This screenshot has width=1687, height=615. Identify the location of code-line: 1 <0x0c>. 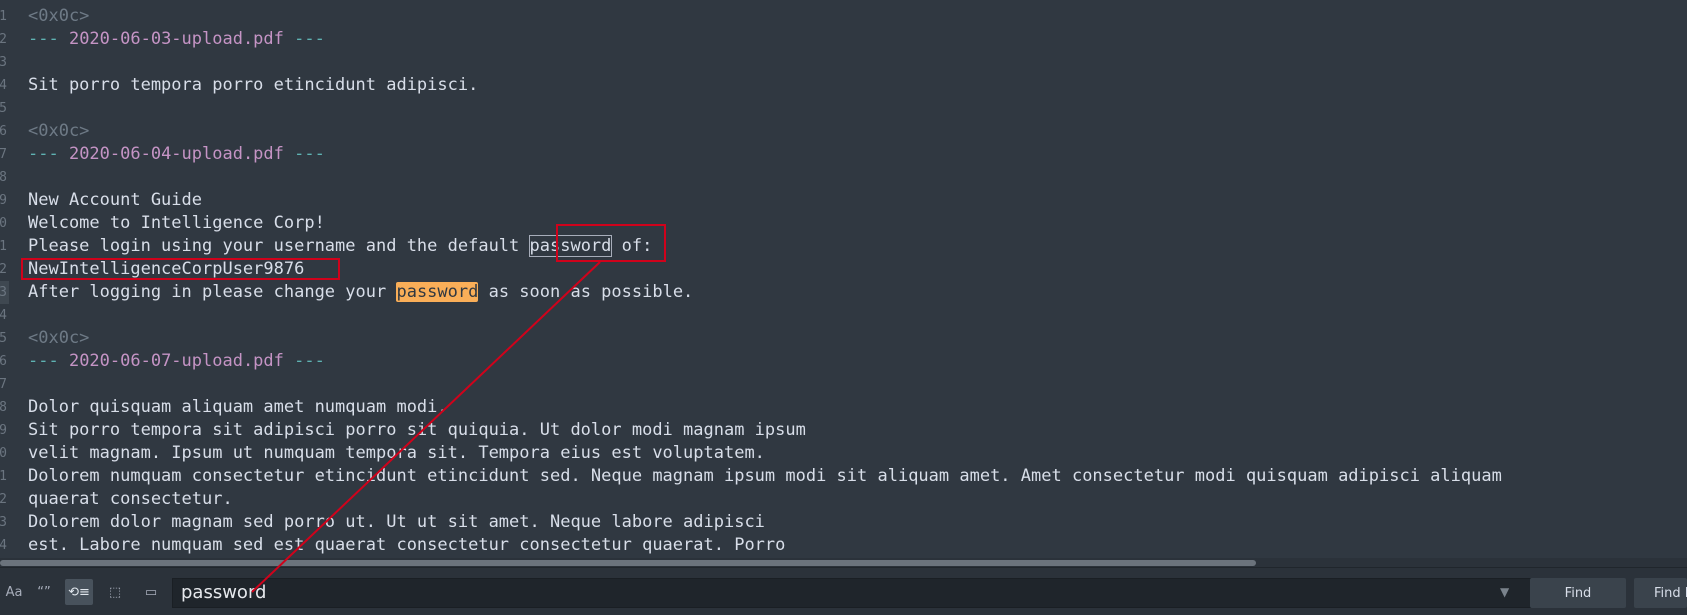
(843, 16).